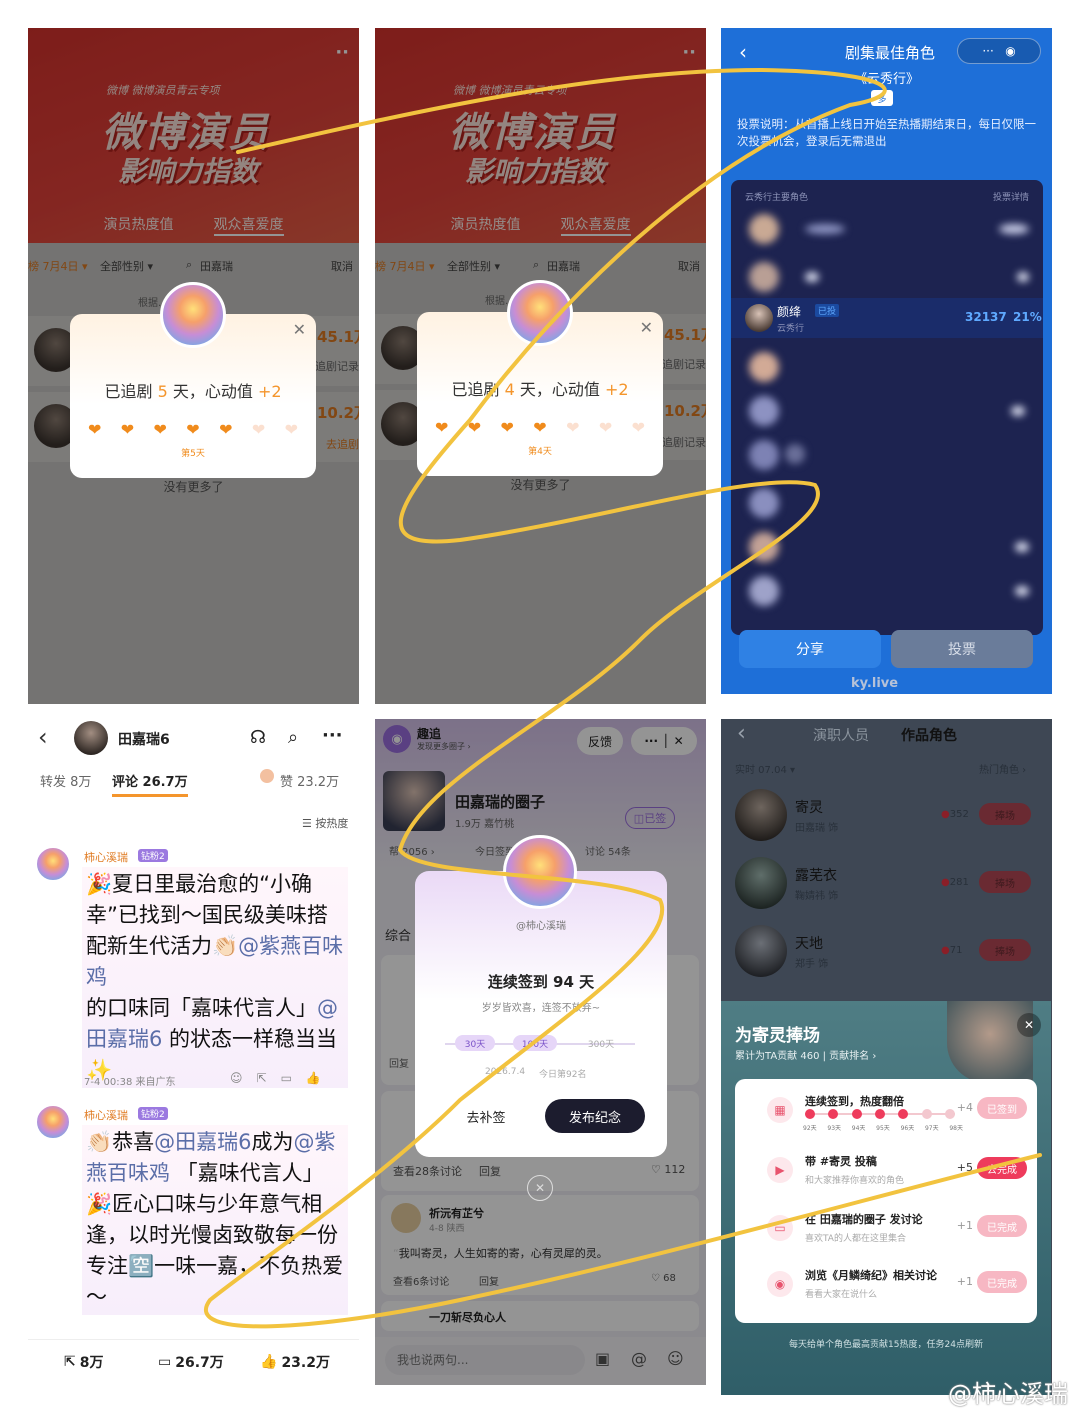  Describe the element at coordinates (1008, 1394) in the screenshot. I see `watermark: @柿心溪瑞` at that location.